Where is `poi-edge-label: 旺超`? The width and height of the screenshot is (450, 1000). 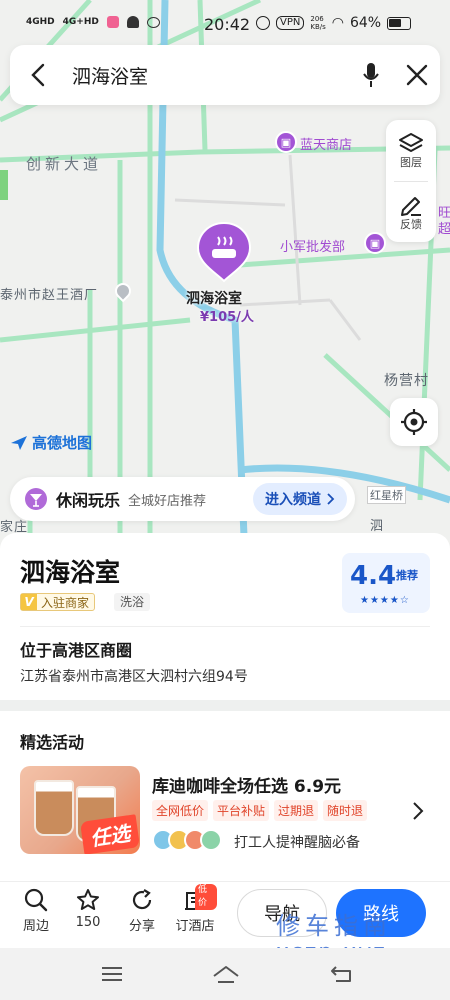 poi-edge-label: 旺超 is located at coordinates (444, 221).